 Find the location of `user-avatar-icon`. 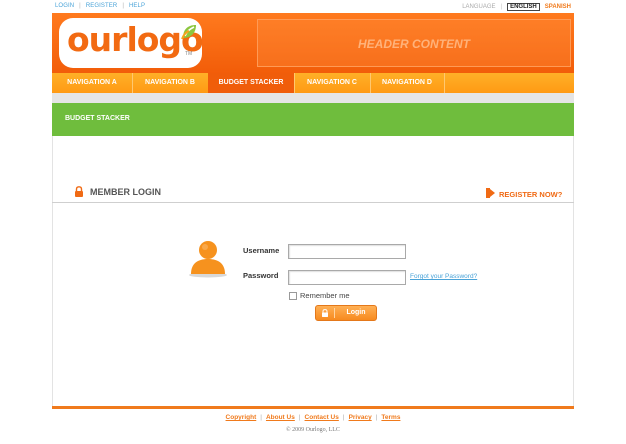

user-avatar-icon is located at coordinates (208, 259).